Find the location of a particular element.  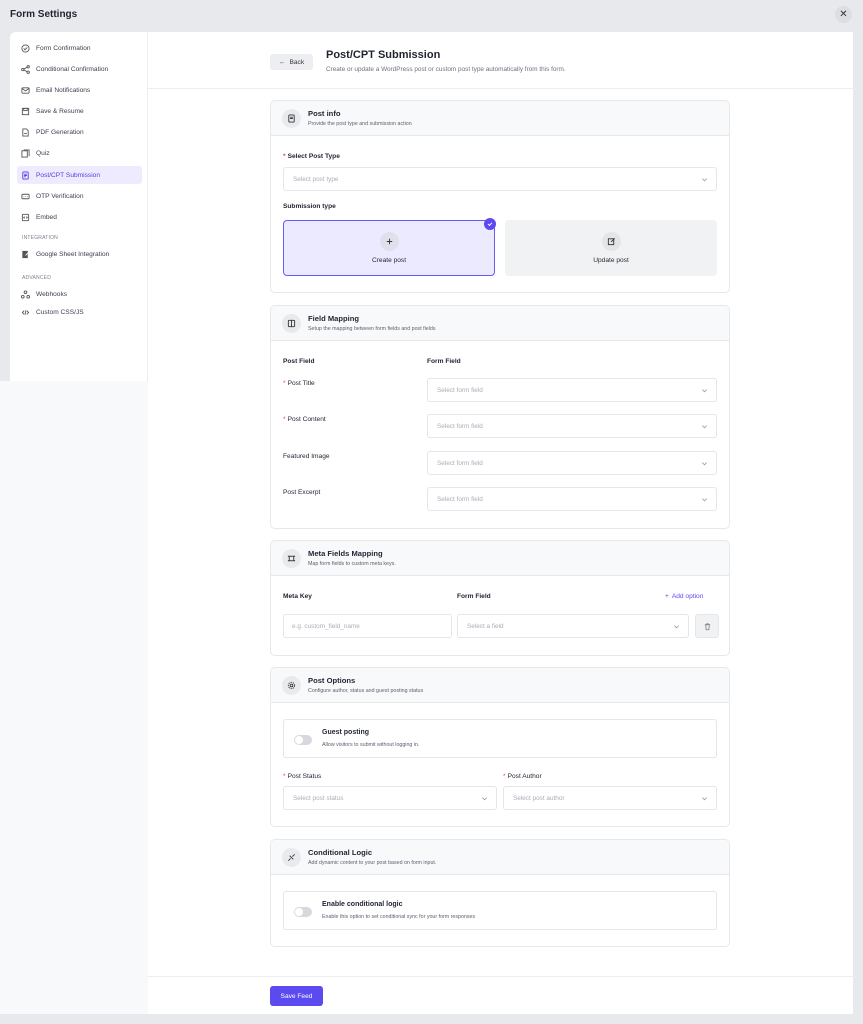

plus-icon: + is located at coordinates (667, 596).